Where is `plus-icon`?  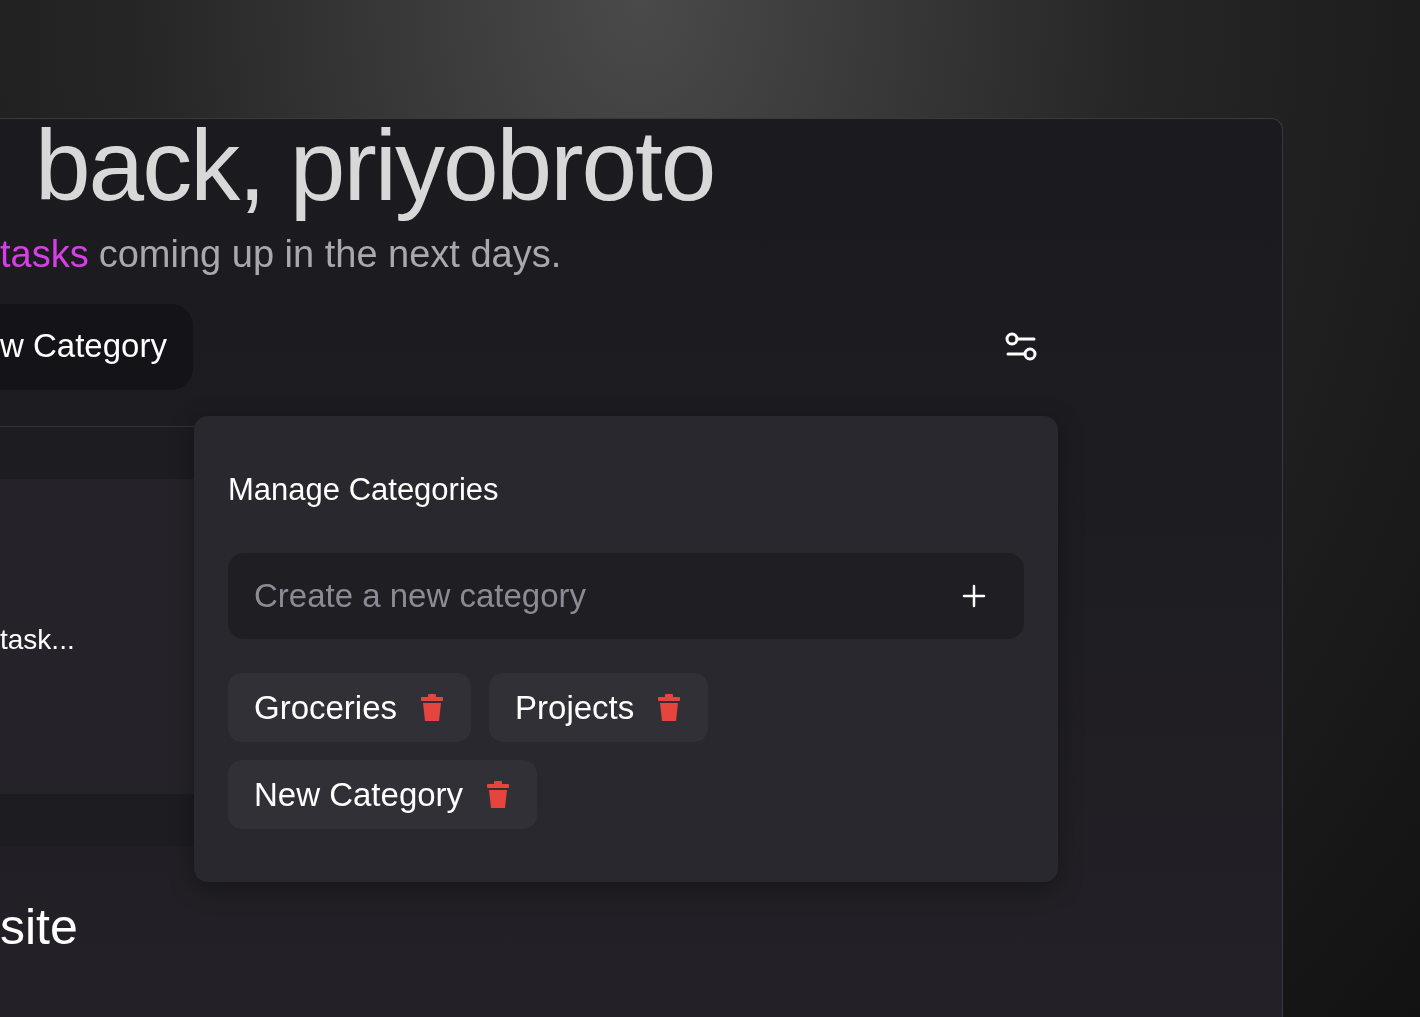
plus-icon is located at coordinates (974, 596).